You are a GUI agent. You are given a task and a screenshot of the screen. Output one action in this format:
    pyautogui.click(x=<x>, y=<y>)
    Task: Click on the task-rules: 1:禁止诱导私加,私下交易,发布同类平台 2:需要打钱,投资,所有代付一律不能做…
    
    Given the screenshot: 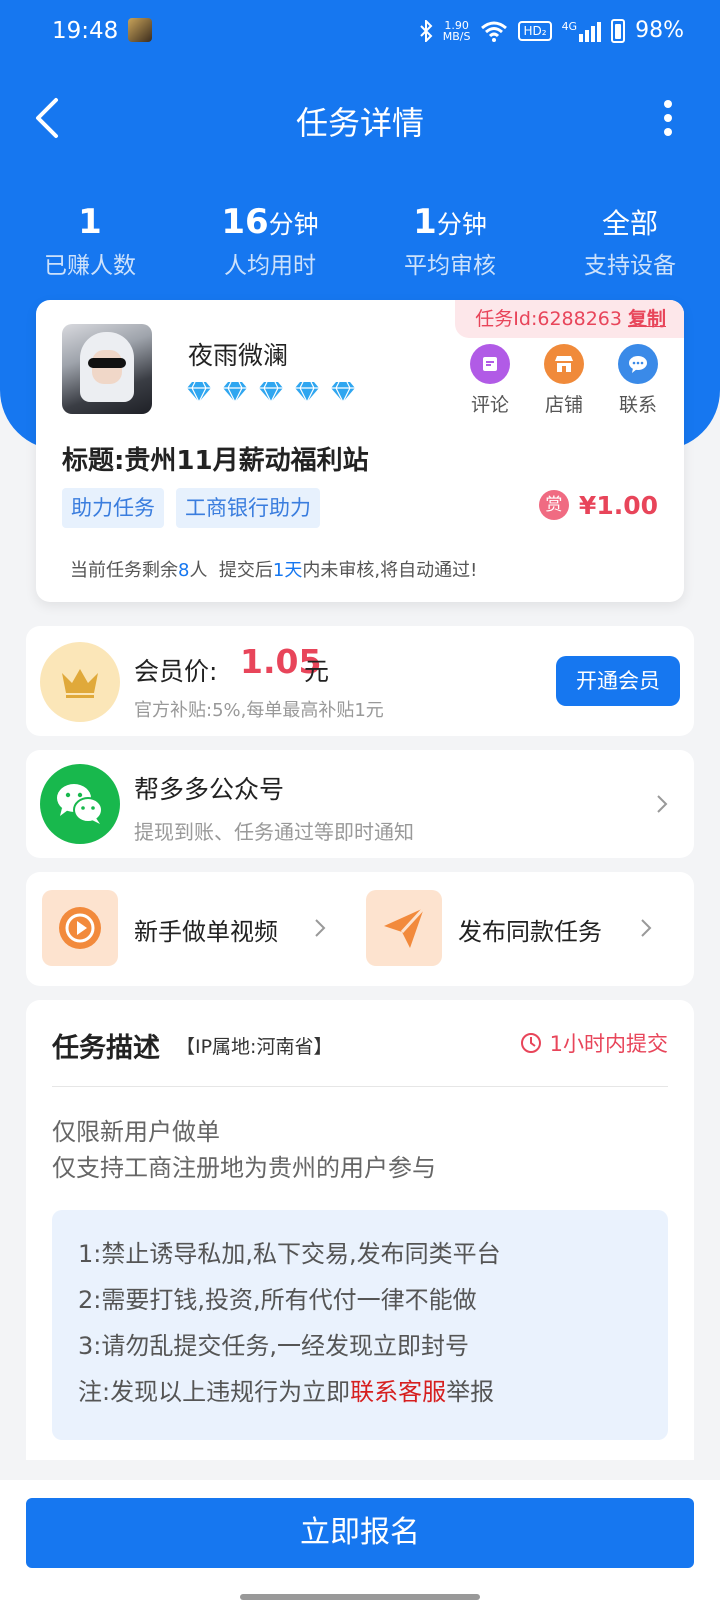 What is the action you would take?
    pyautogui.click(x=360, y=1325)
    